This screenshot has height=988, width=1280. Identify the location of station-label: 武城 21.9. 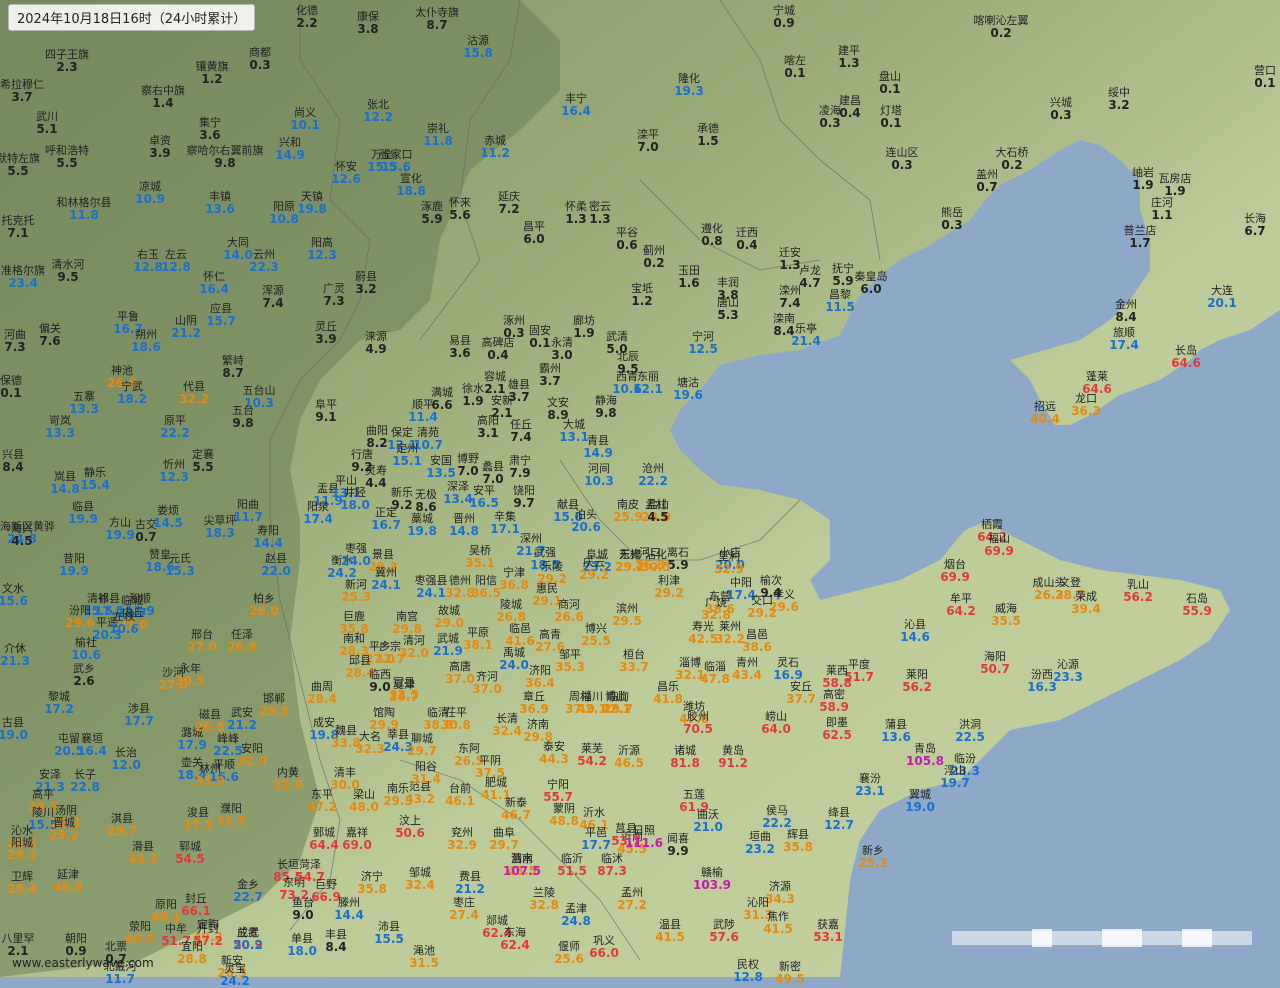
(448, 645).